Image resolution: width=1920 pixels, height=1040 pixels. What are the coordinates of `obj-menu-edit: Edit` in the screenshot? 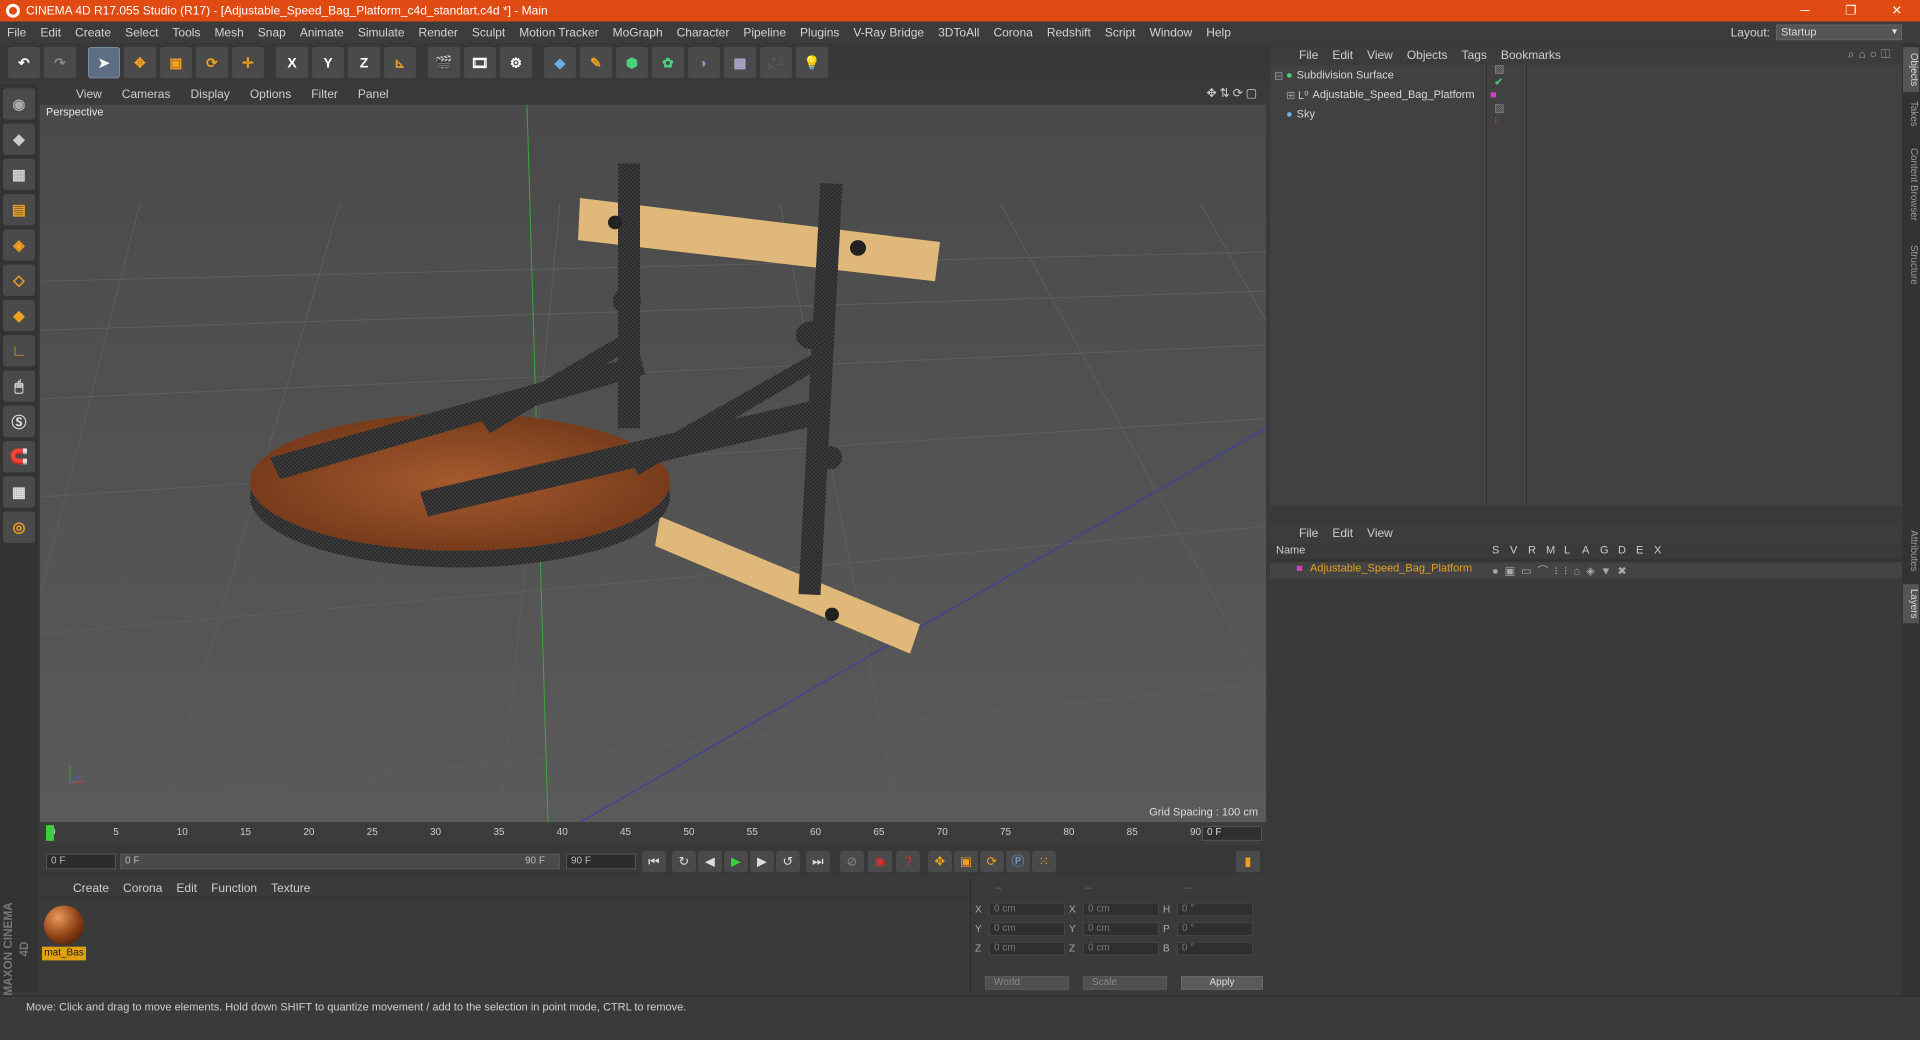 It's located at (1342, 55).